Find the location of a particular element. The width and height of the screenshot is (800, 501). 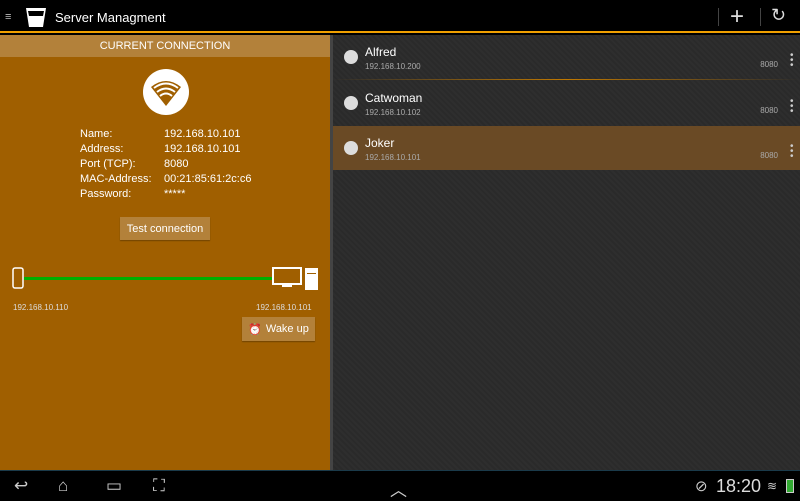

back-icon: ↩ is located at coordinates (21, 486).